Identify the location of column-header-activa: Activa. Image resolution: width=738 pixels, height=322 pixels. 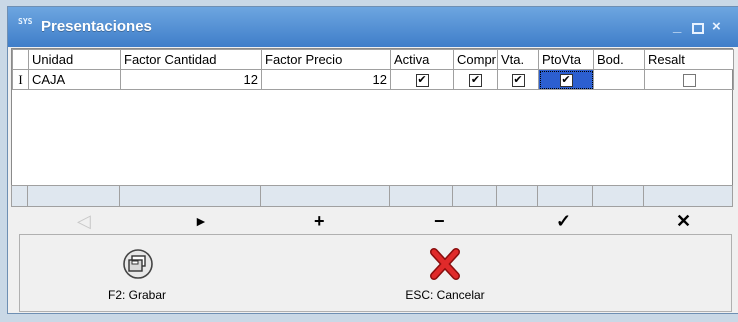
(422, 59).